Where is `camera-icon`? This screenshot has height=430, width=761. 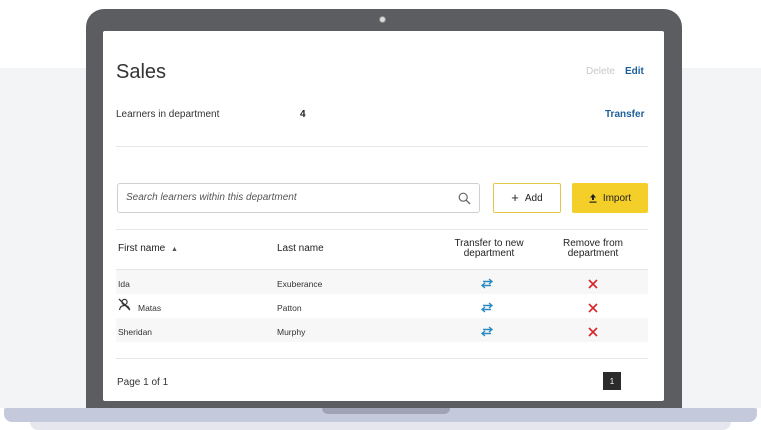 camera-icon is located at coordinates (382, 19).